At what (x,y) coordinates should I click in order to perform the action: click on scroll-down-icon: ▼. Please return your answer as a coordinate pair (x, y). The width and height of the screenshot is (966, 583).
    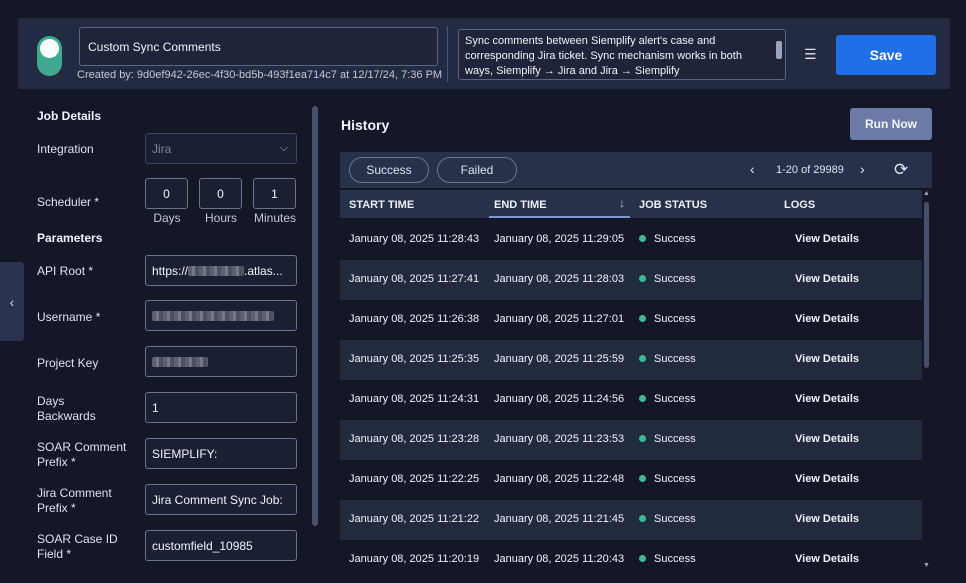
    Looking at the image, I should click on (926, 565).